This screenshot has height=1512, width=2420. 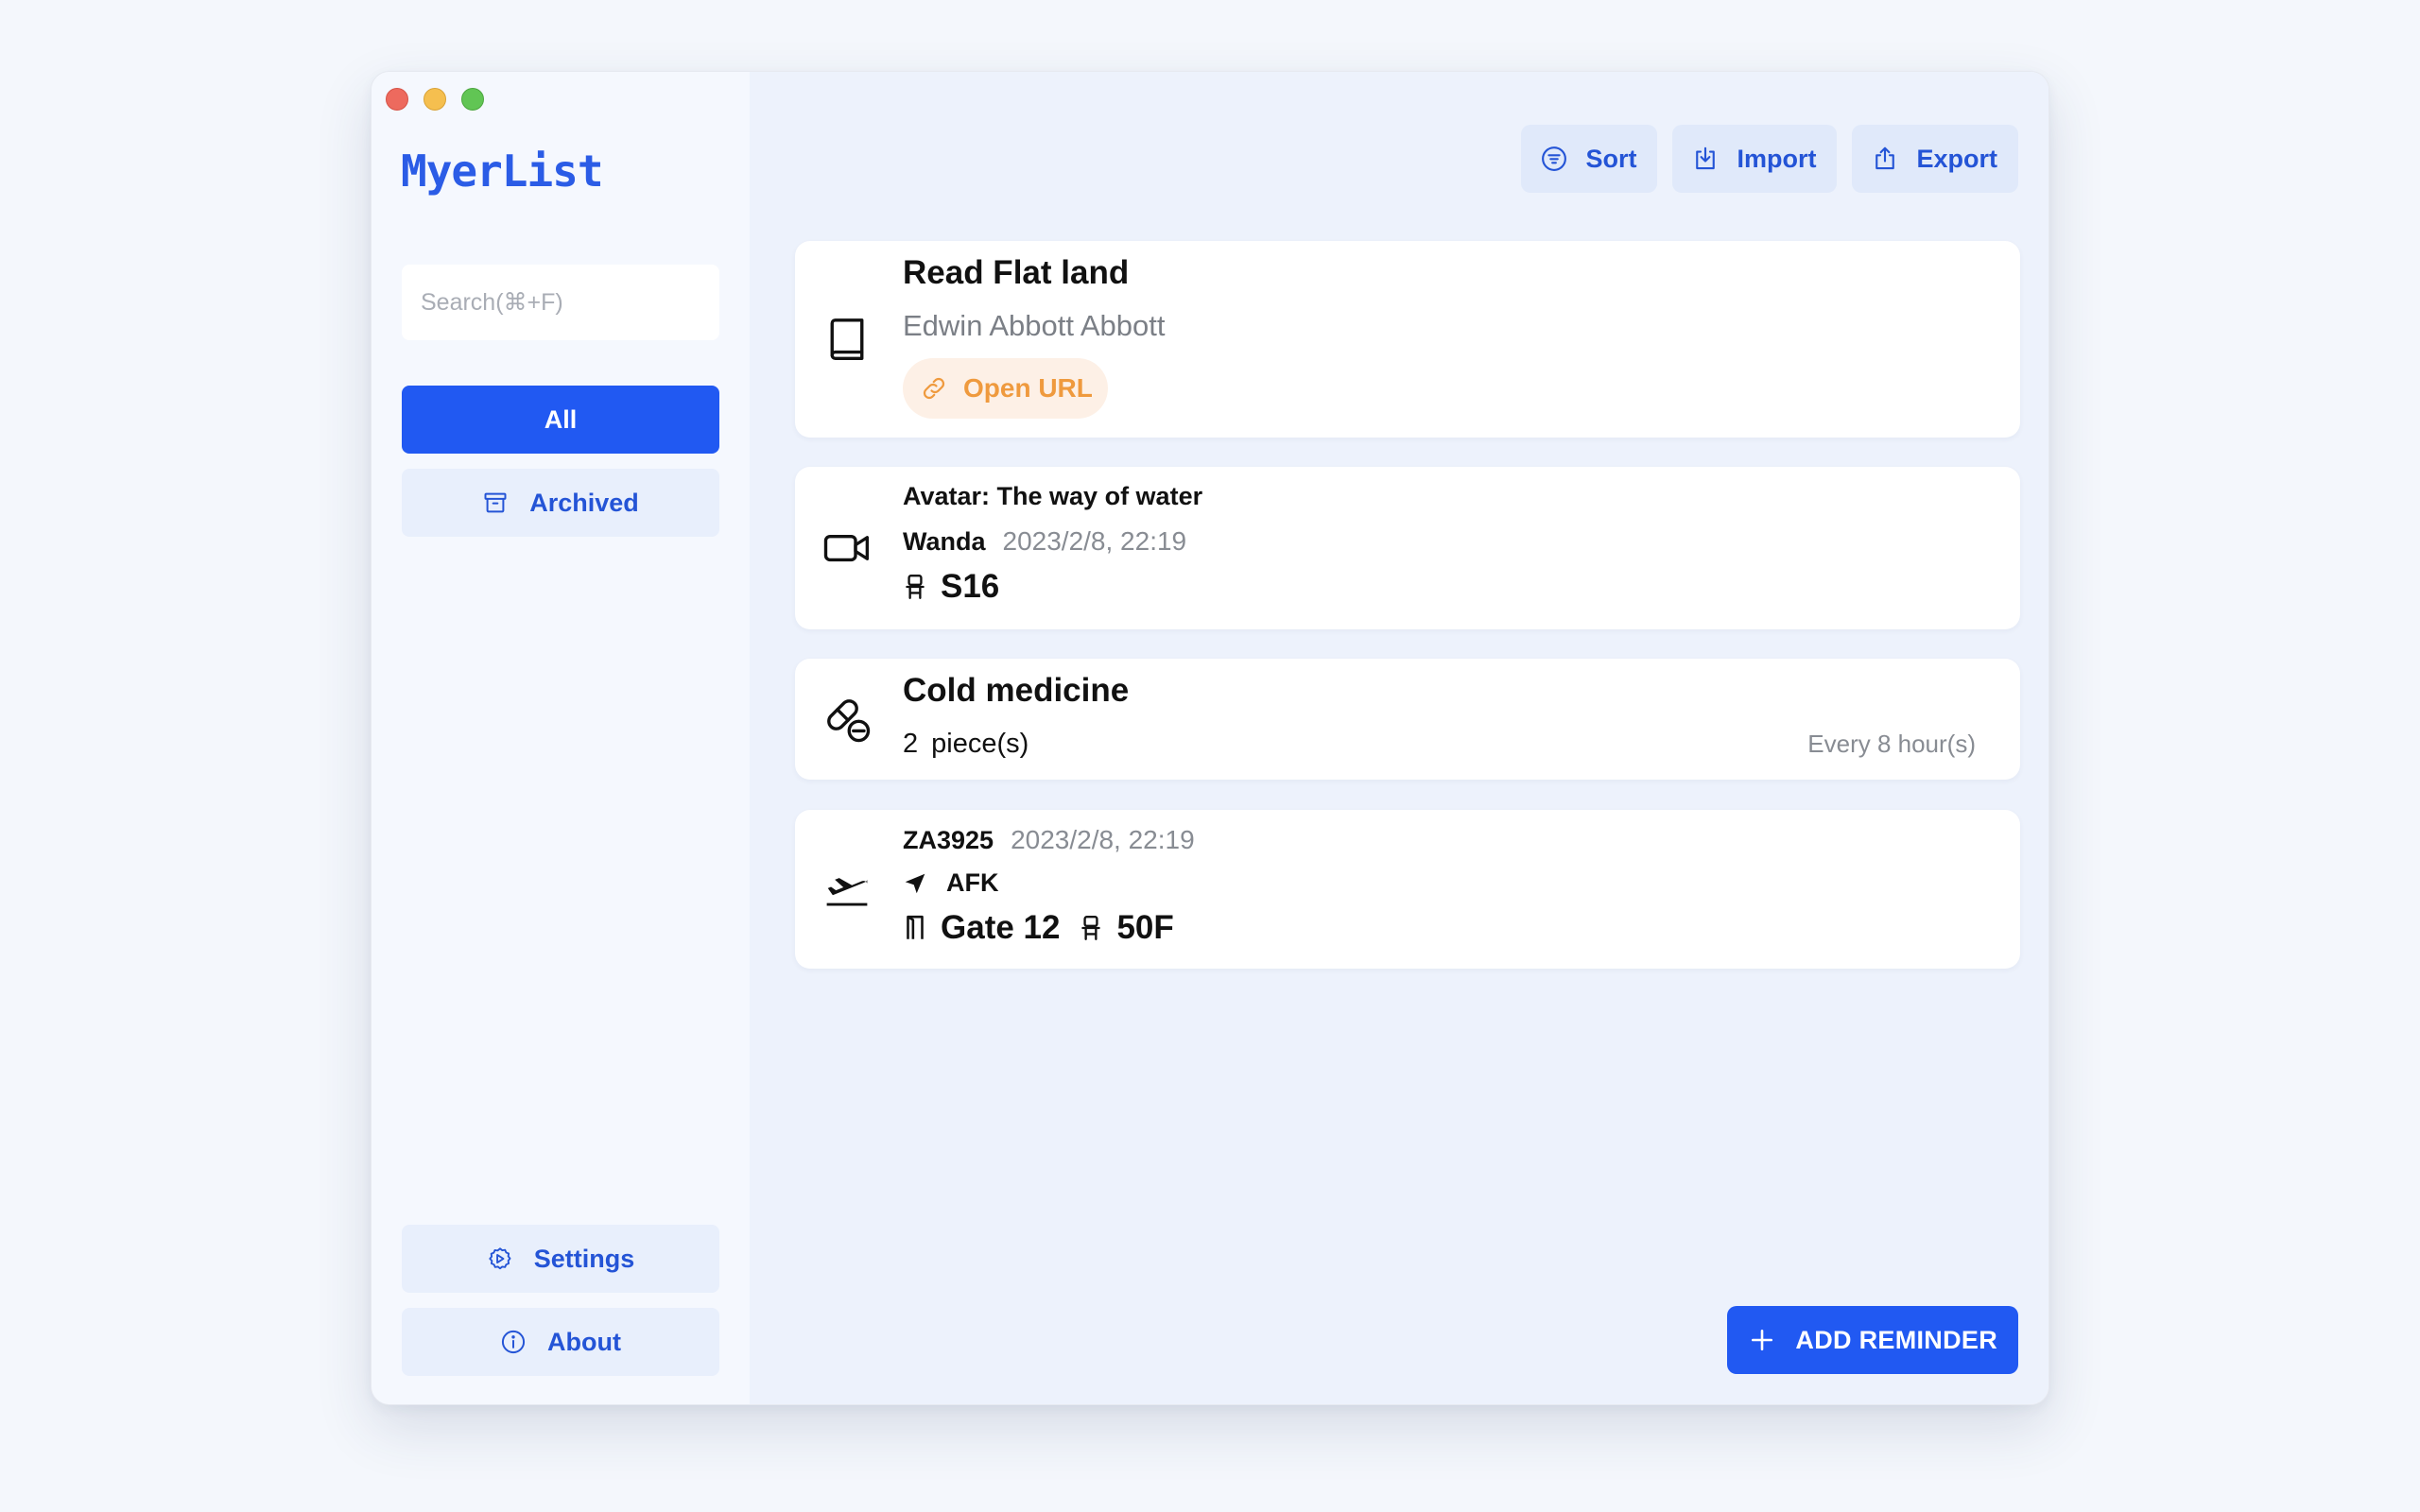 I want to click on zoom-window-button, so click(x=472, y=99).